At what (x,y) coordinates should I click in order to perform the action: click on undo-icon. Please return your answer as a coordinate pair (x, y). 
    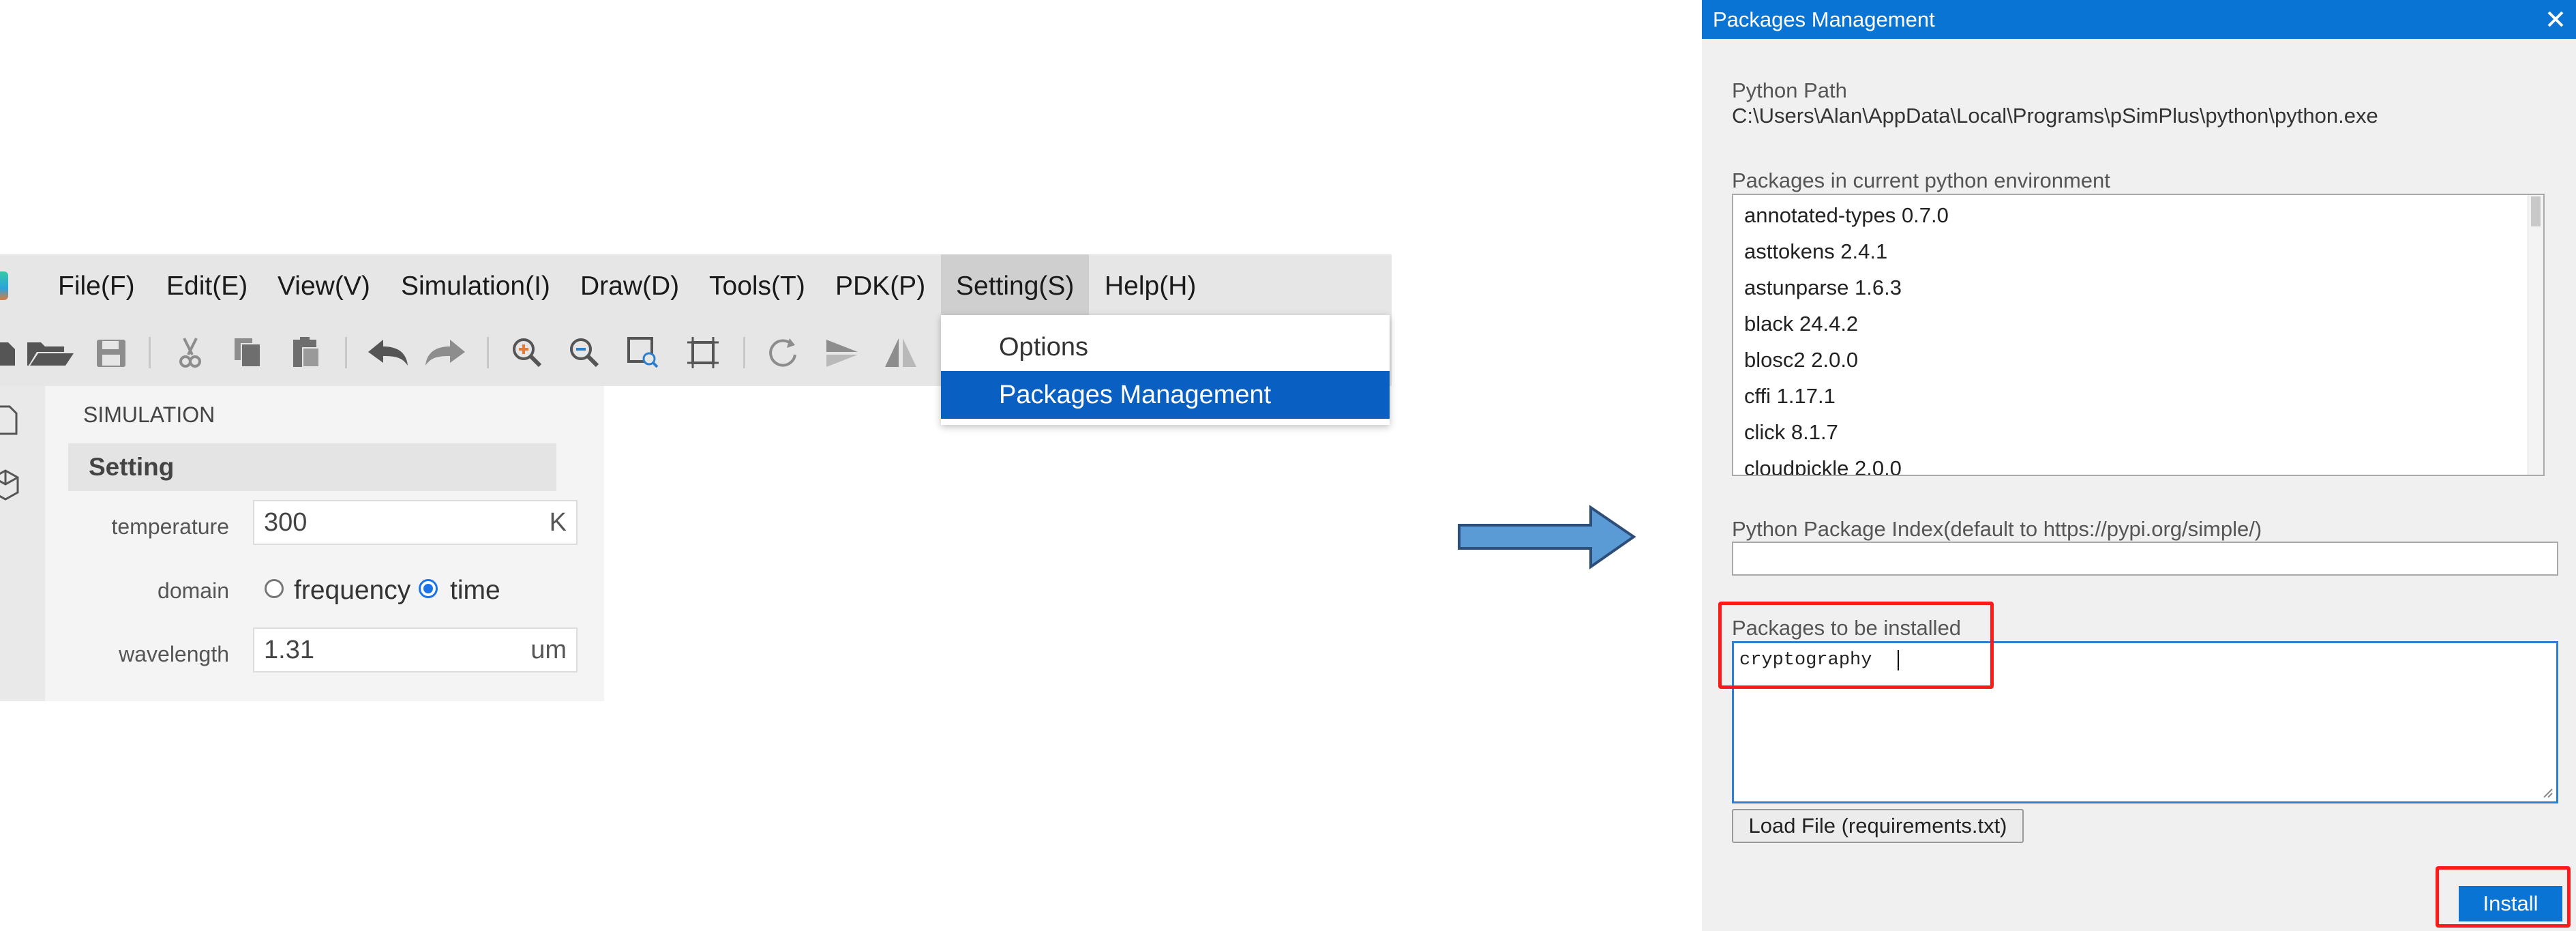
    Looking at the image, I should click on (387, 353).